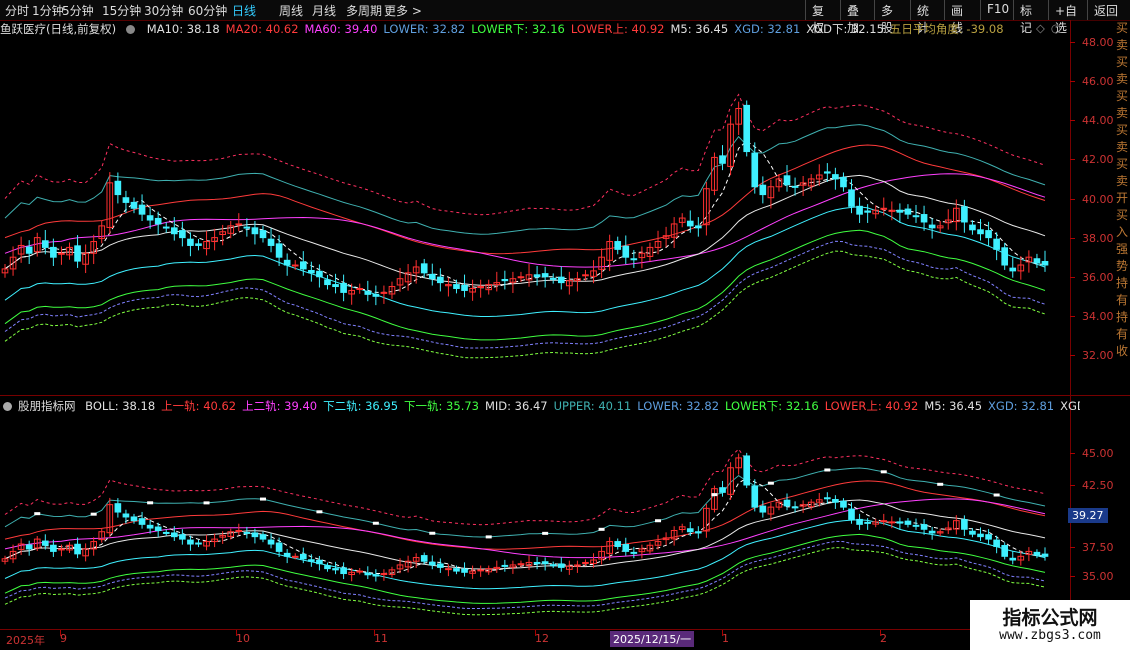 This screenshot has width=1130, height=650. Describe the element at coordinates (47, 406) in the screenshot. I see `sub-title: 股朋指标网` at that location.